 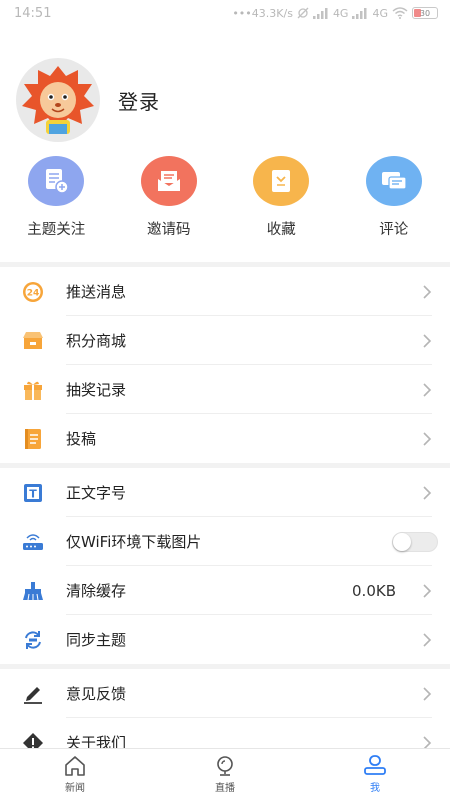 What do you see at coordinates (400, 13) in the screenshot?
I see `wifi-icon` at bounding box center [400, 13].